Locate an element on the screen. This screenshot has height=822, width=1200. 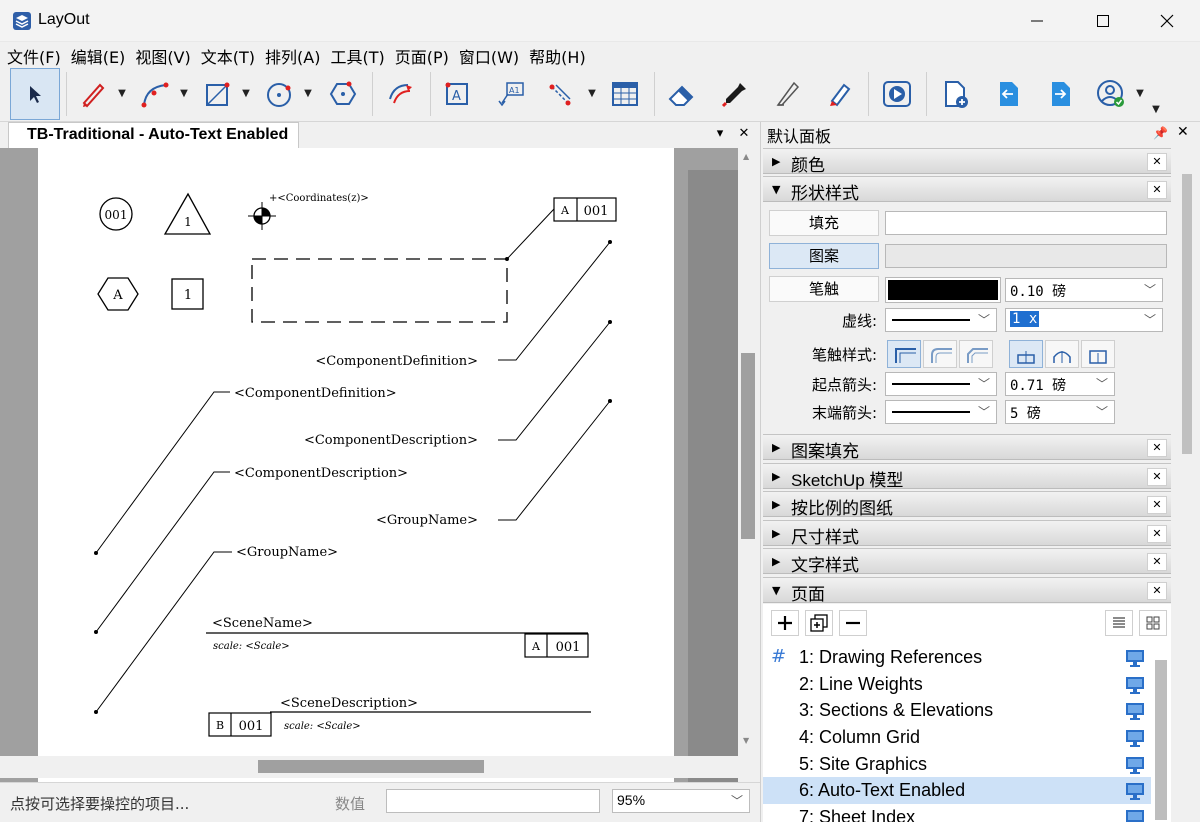
dash-pattern-select: ﹀ is located at coordinates (941, 320).